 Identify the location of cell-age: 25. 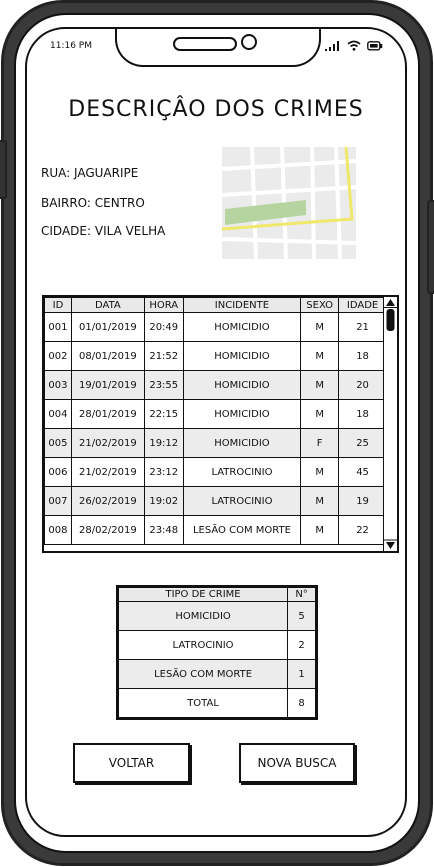
(362, 443).